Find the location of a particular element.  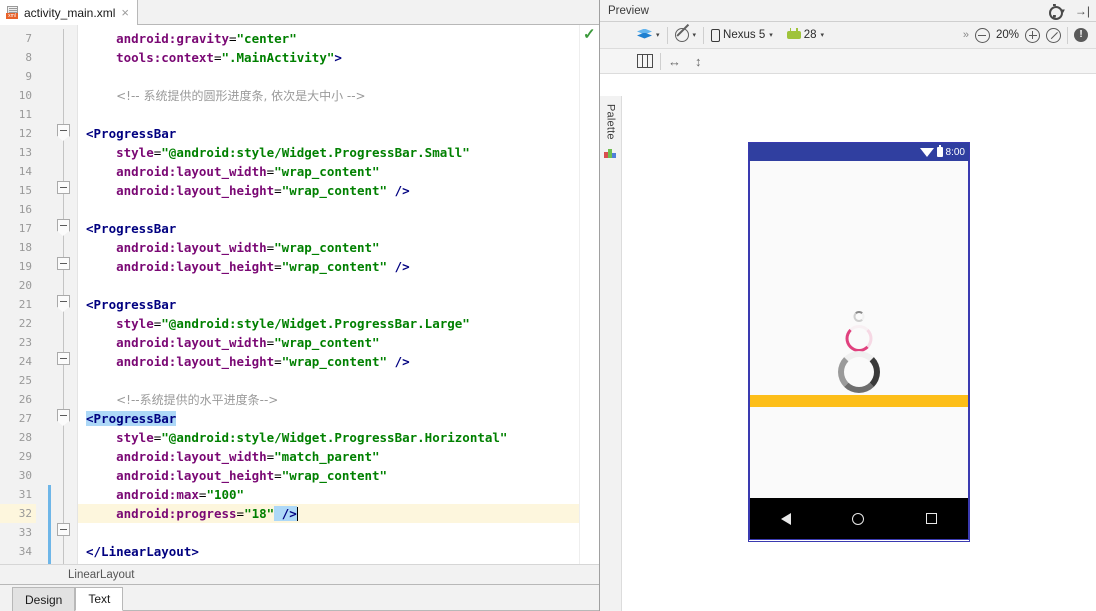

inspection-gutter: ✓ is located at coordinates (589, 294).